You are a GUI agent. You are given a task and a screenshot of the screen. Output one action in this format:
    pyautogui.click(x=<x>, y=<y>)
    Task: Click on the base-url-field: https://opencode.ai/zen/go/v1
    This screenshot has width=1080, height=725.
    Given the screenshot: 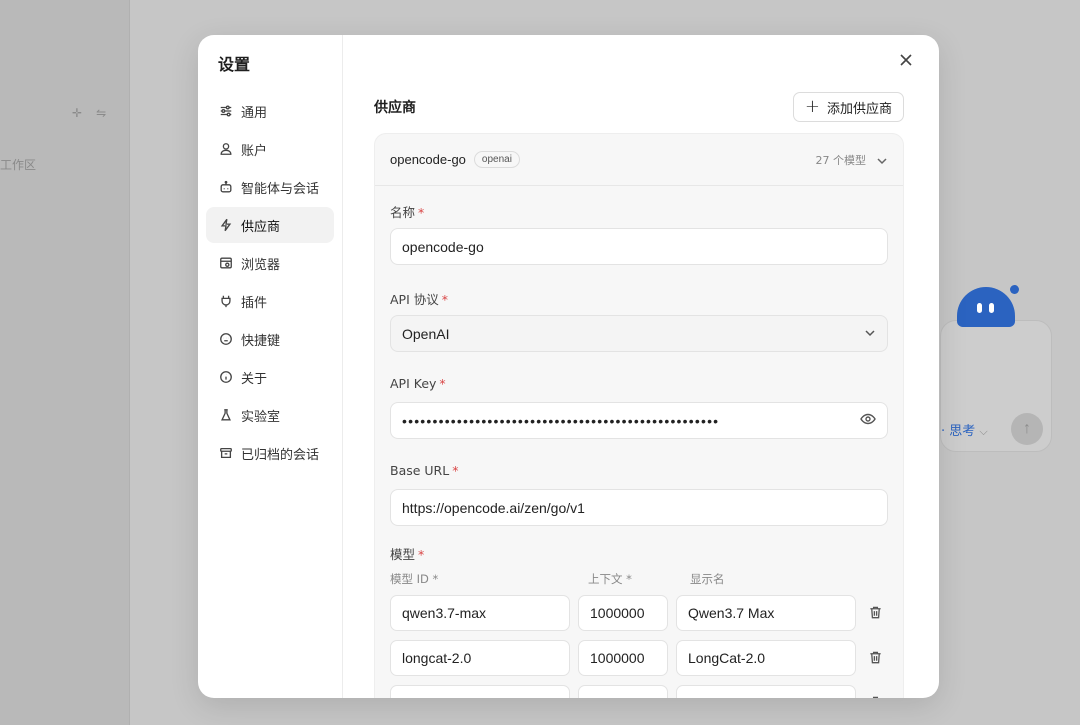 What is the action you would take?
    pyautogui.click(x=639, y=507)
    